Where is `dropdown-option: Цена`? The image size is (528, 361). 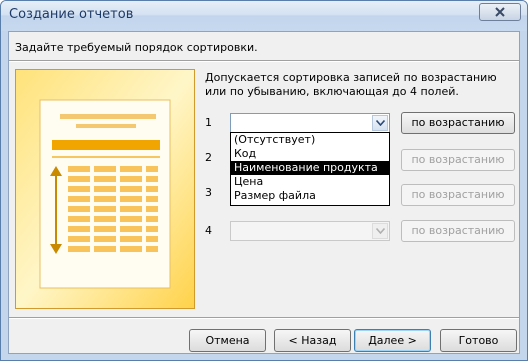 dropdown-option: Цена is located at coordinates (310, 182).